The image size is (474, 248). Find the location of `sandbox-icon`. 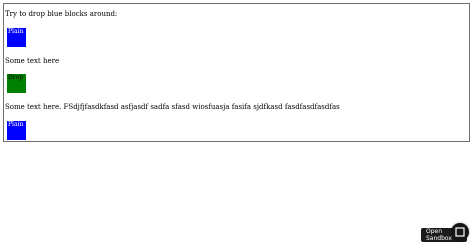

sandbox-icon is located at coordinates (460, 232).